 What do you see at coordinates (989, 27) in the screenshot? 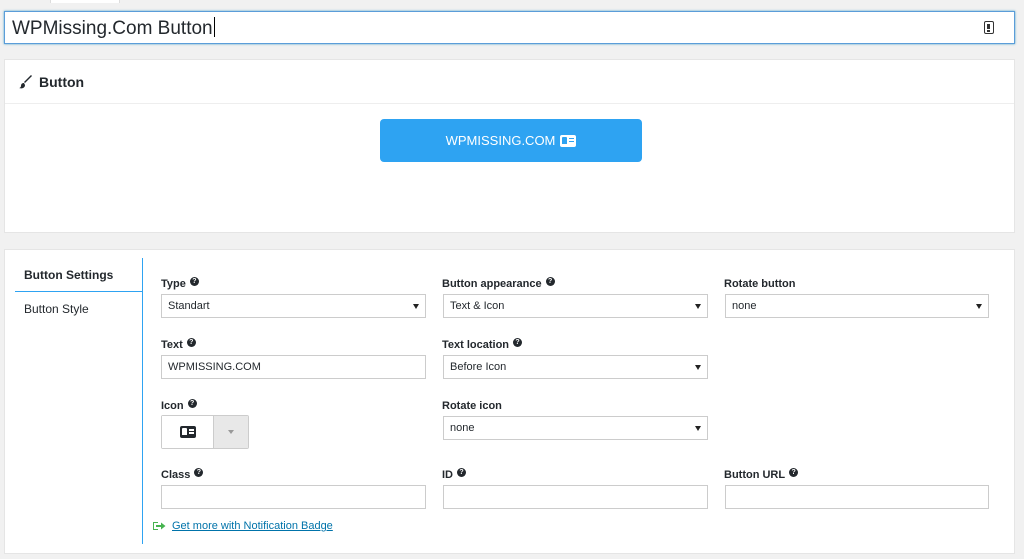
I see `toolbar-icon` at bounding box center [989, 27].